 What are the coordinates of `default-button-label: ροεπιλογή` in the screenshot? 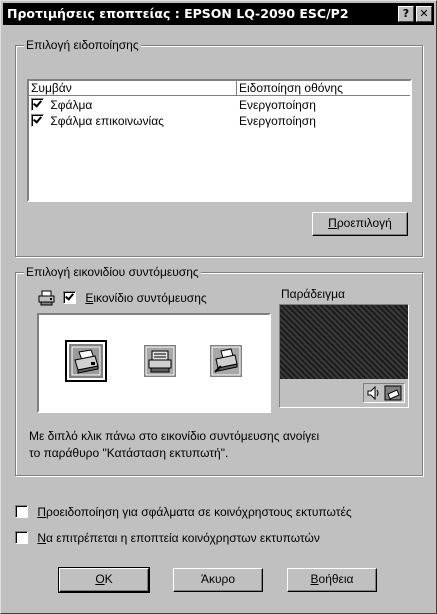 It's located at (364, 223).